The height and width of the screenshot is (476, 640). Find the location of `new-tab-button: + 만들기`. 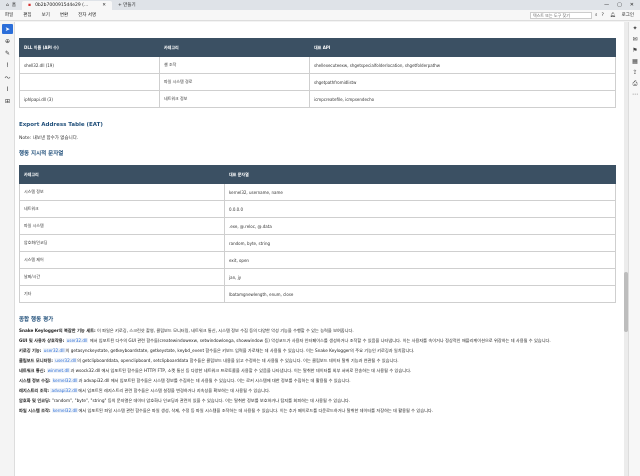

new-tab-button: + 만들기 is located at coordinates (127, 5).